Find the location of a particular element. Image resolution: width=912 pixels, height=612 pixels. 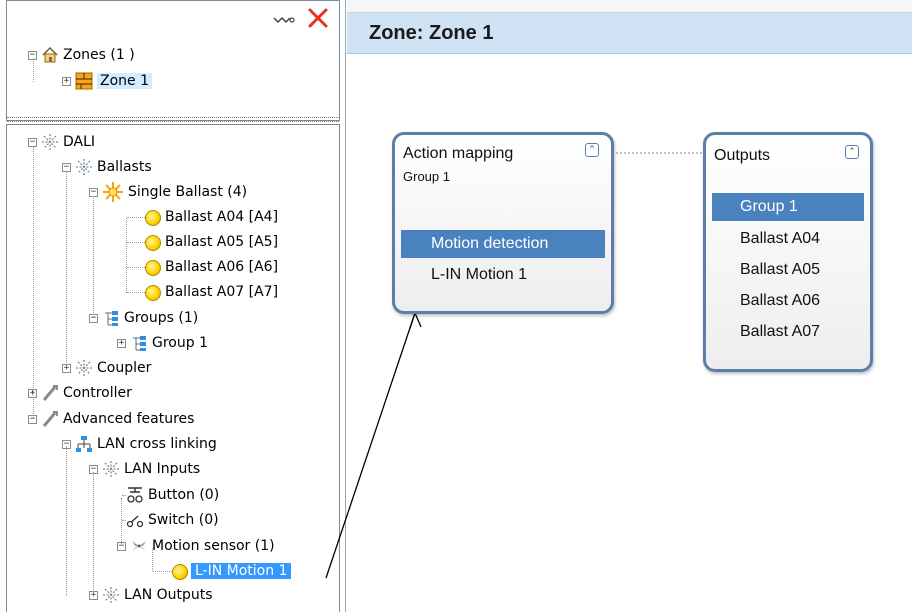

output-item-ballast-a06: Ballast A06 is located at coordinates (788, 301).